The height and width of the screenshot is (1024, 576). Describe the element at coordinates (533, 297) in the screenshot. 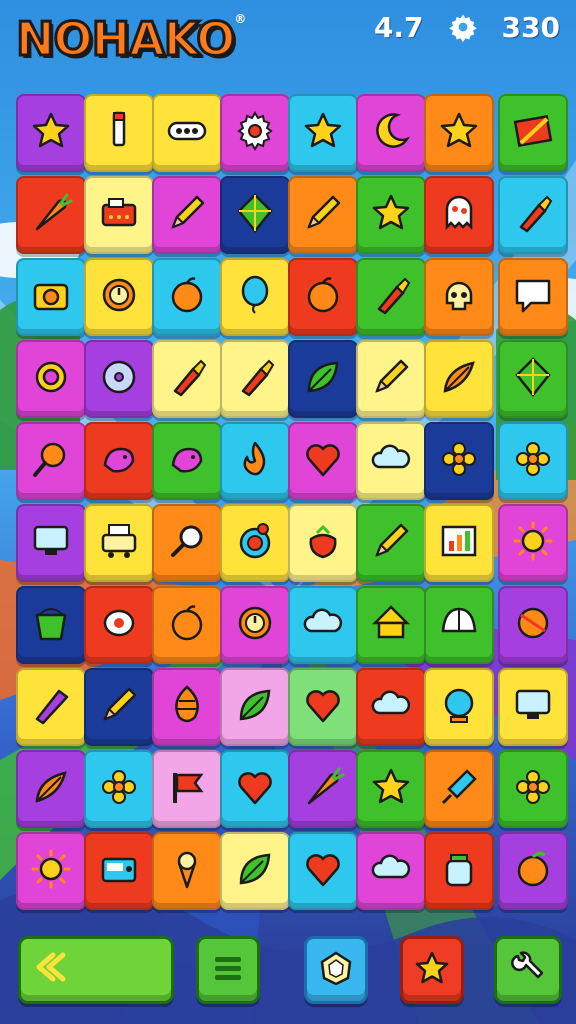

I see `tile-speech` at that location.